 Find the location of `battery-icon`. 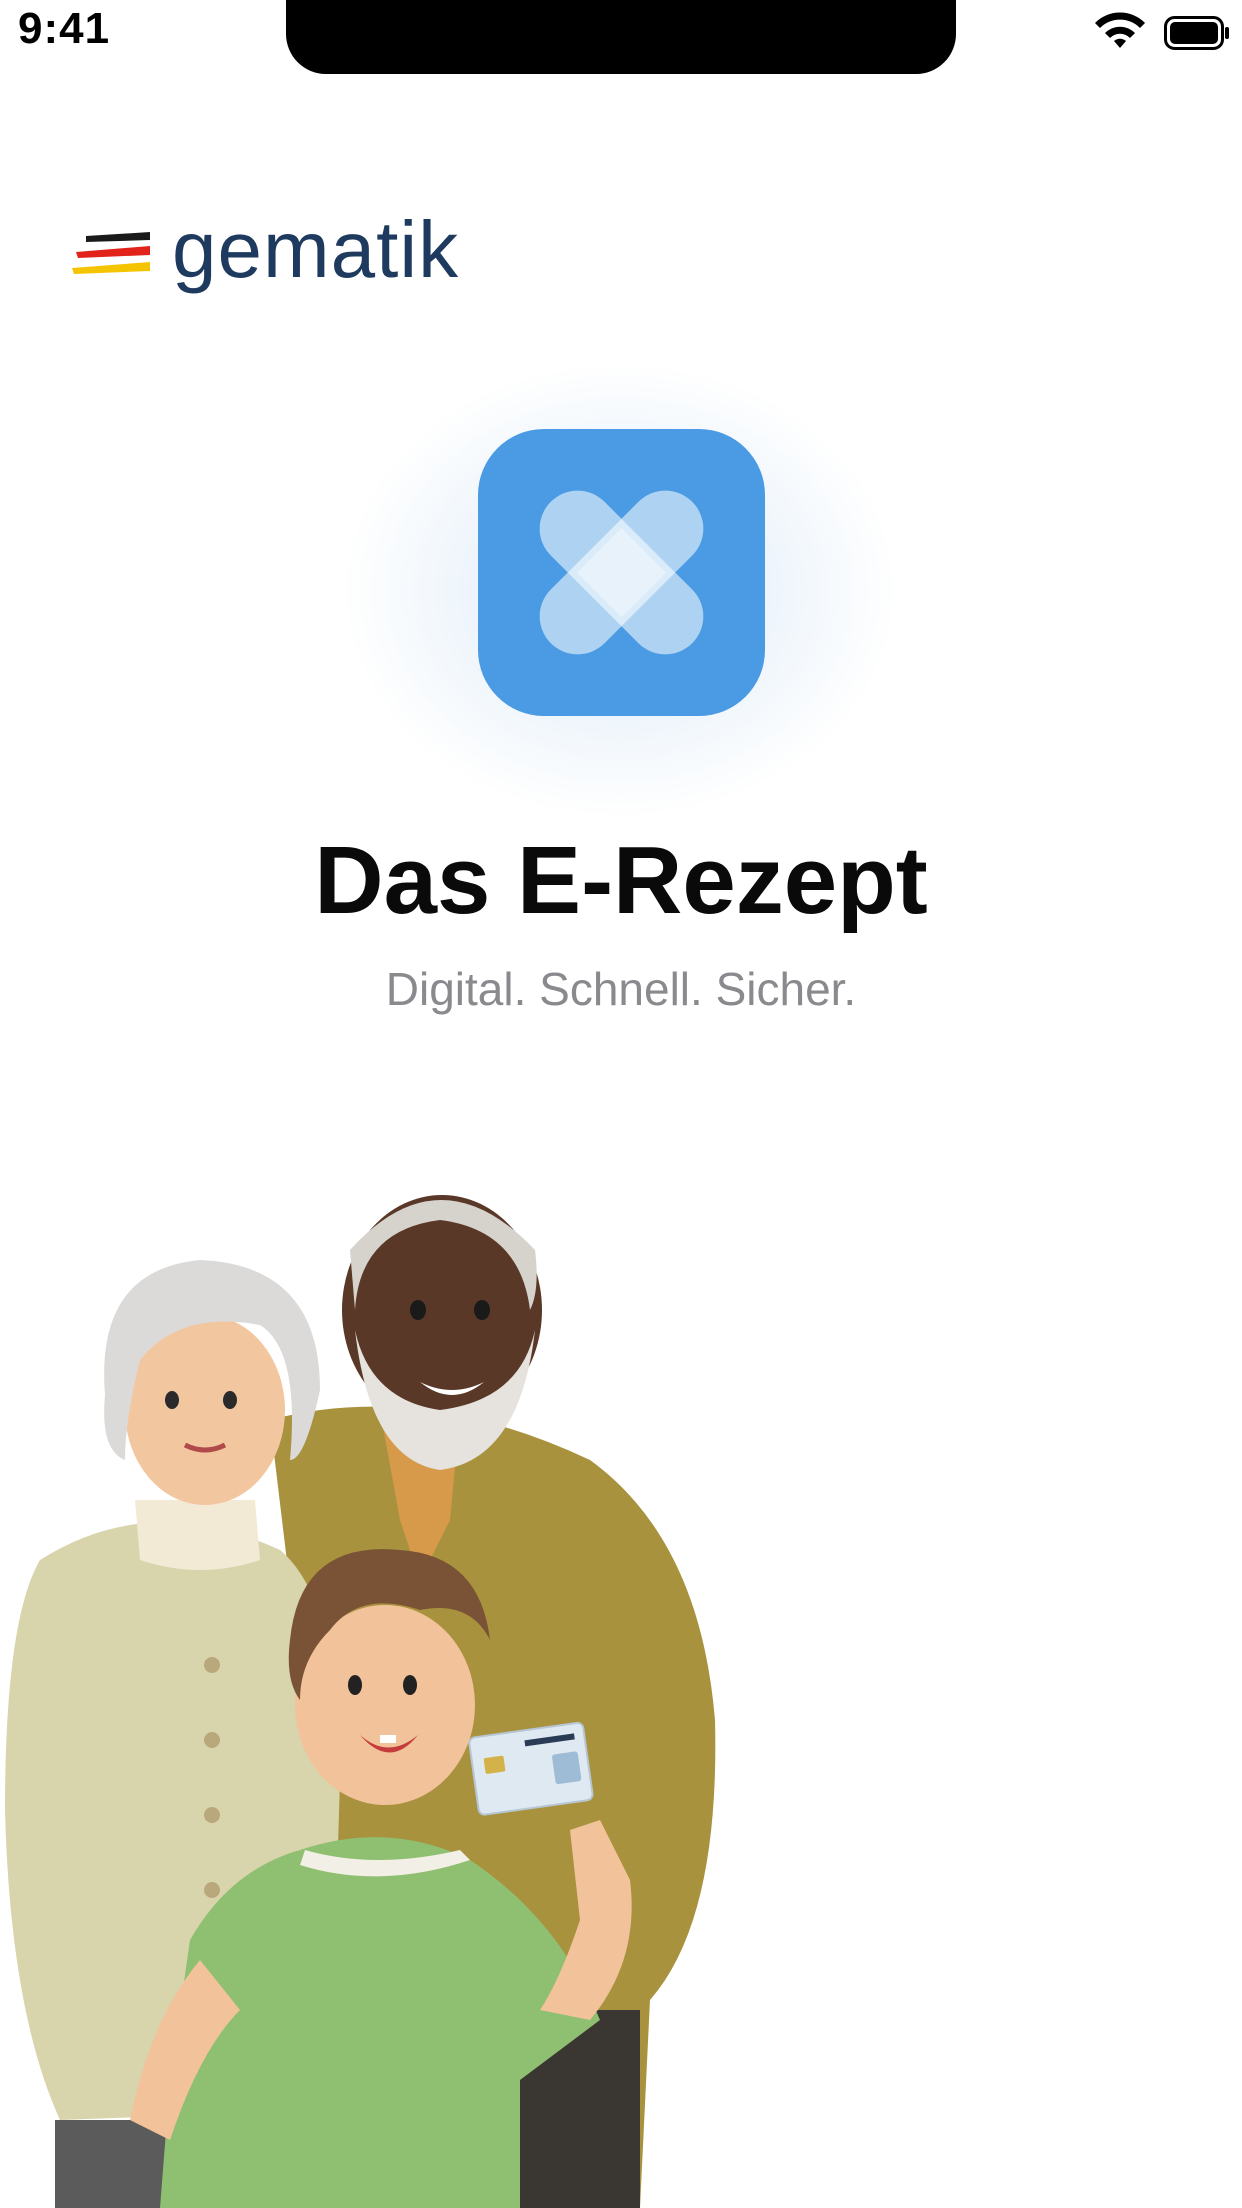

battery-icon is located at coordinates (1196, 33).